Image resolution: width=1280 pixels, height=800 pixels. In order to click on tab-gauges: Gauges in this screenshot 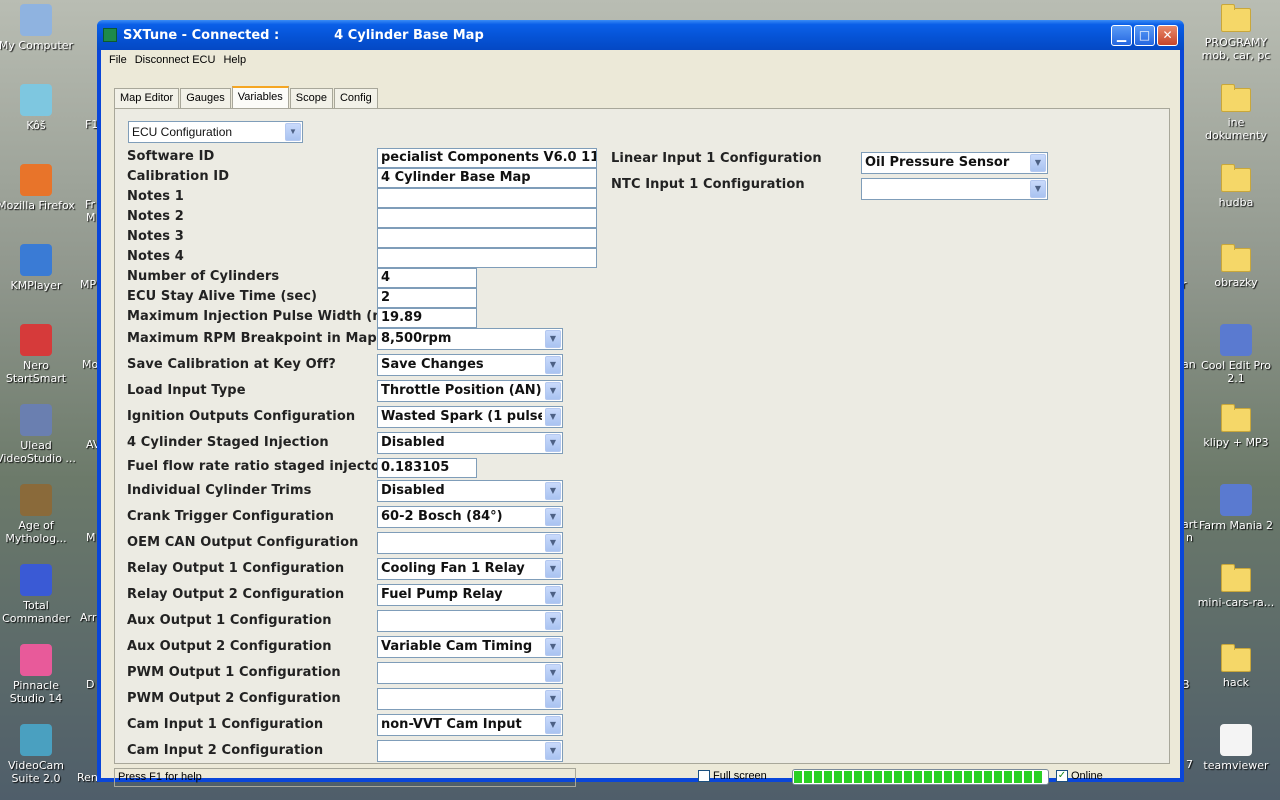, I will do `click(205, 98)`.